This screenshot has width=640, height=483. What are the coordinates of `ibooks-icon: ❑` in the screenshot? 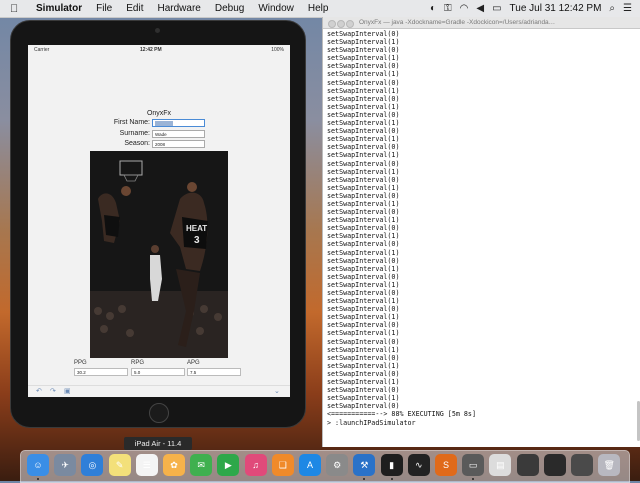 It's located at (282, 465).